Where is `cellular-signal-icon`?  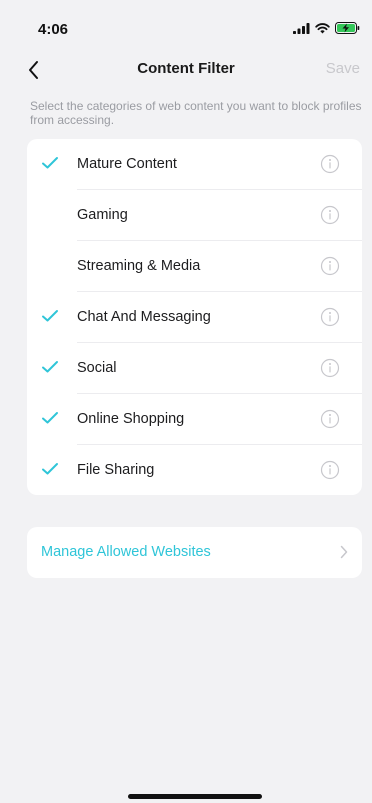 cellular-signal-icon is located at coordinates (301, 30).